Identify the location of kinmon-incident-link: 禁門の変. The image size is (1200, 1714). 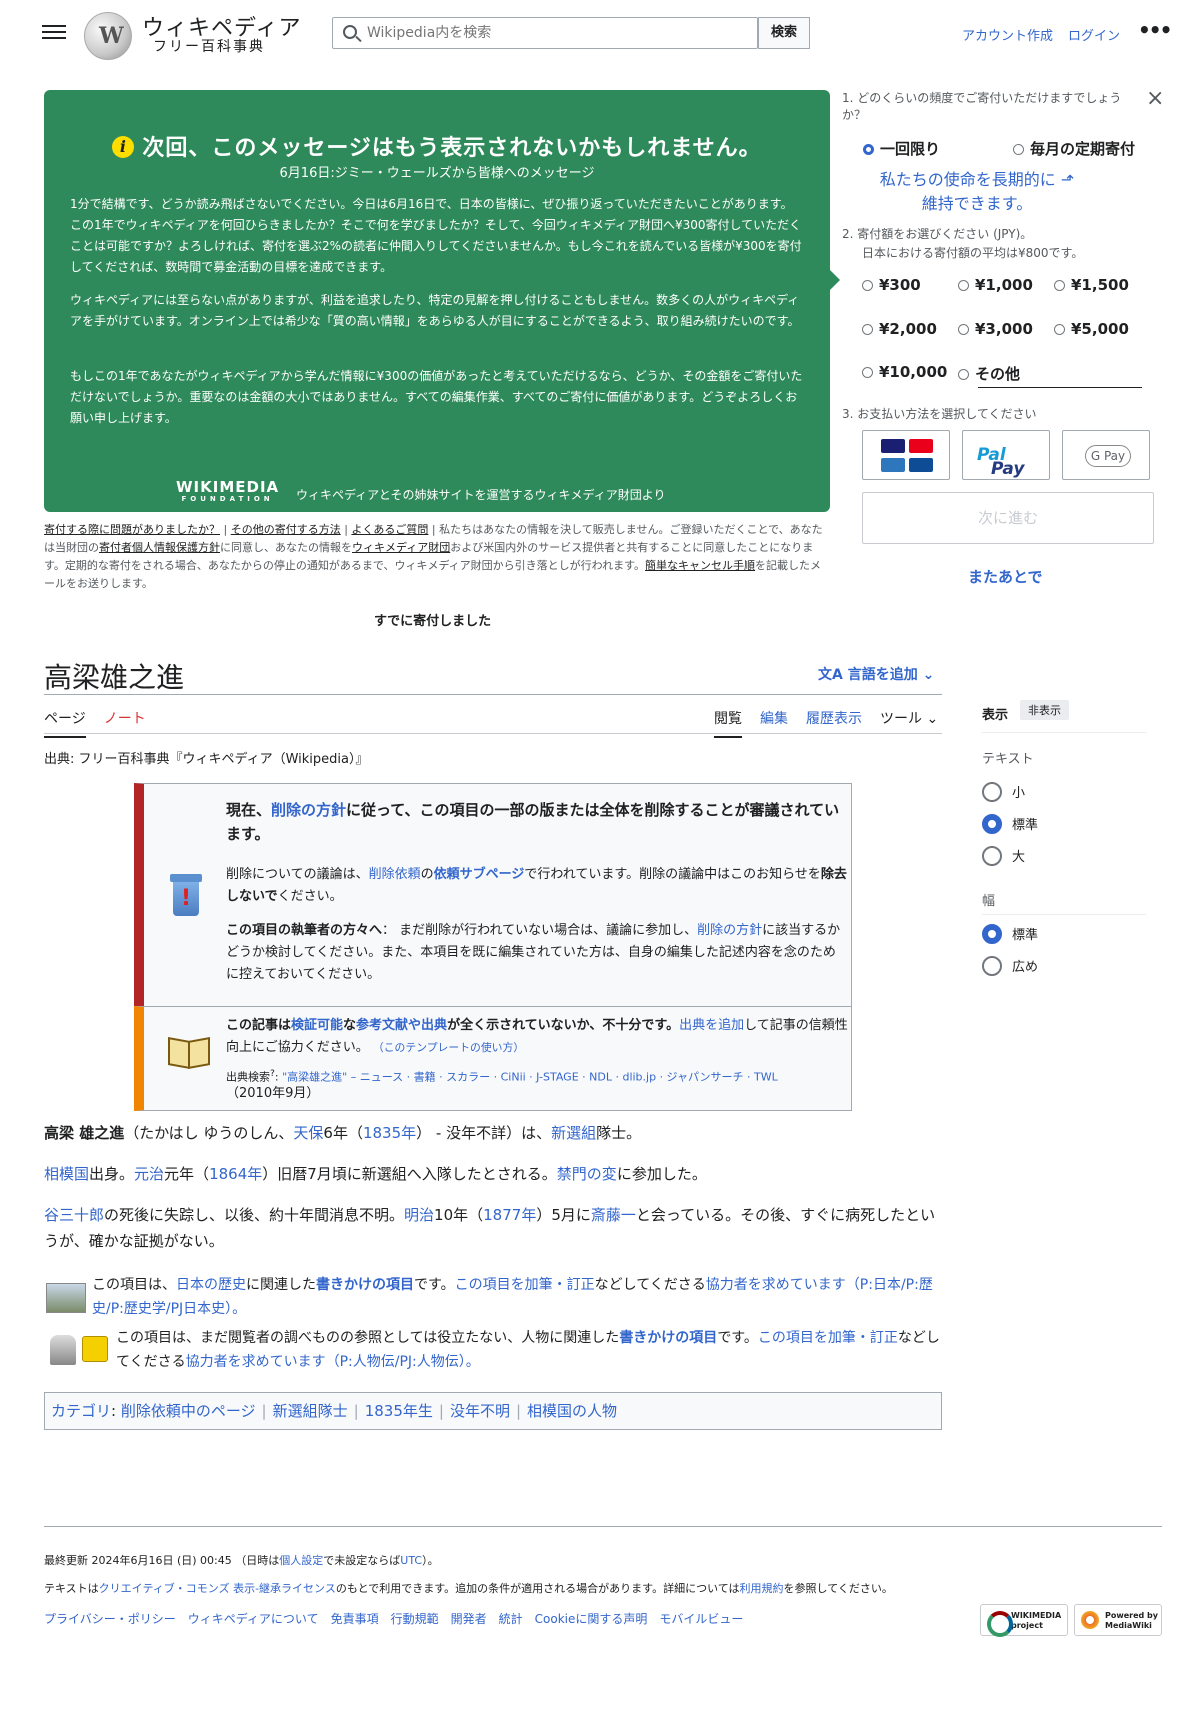
(587, 1174).